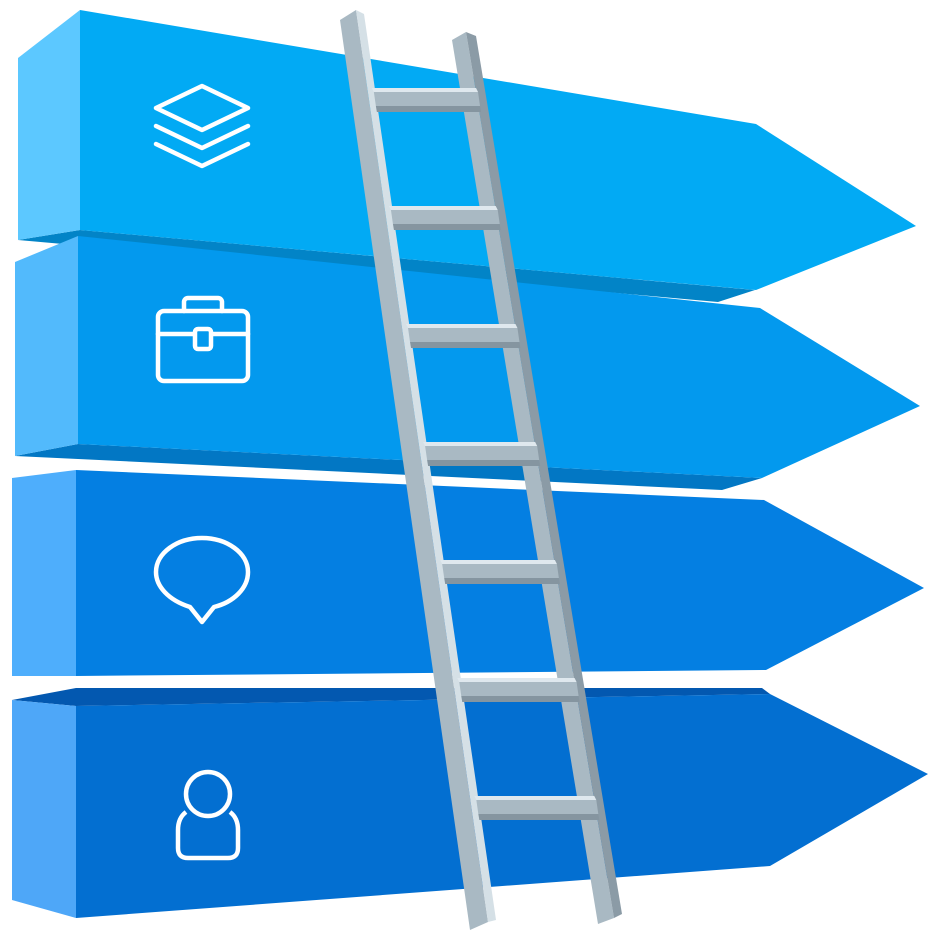 This screenshot has width=928, height=930. What do you see at coordinates (44, 573) in the screenshot?
I see `arrow-3-side` at bounding box center [44, 573].